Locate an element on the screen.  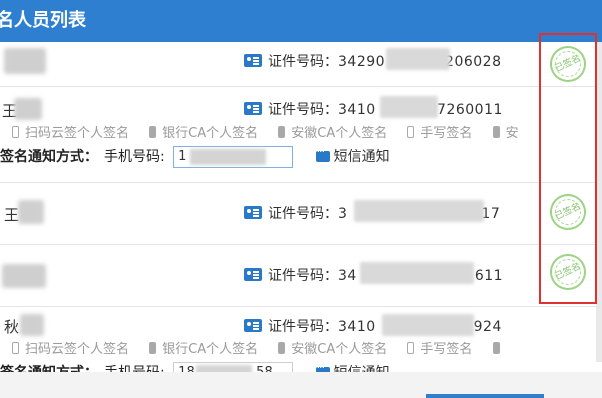
notify-row: 签名通知方式： 手机号码: 1 短信通知 is located at coordinates (195, 156).